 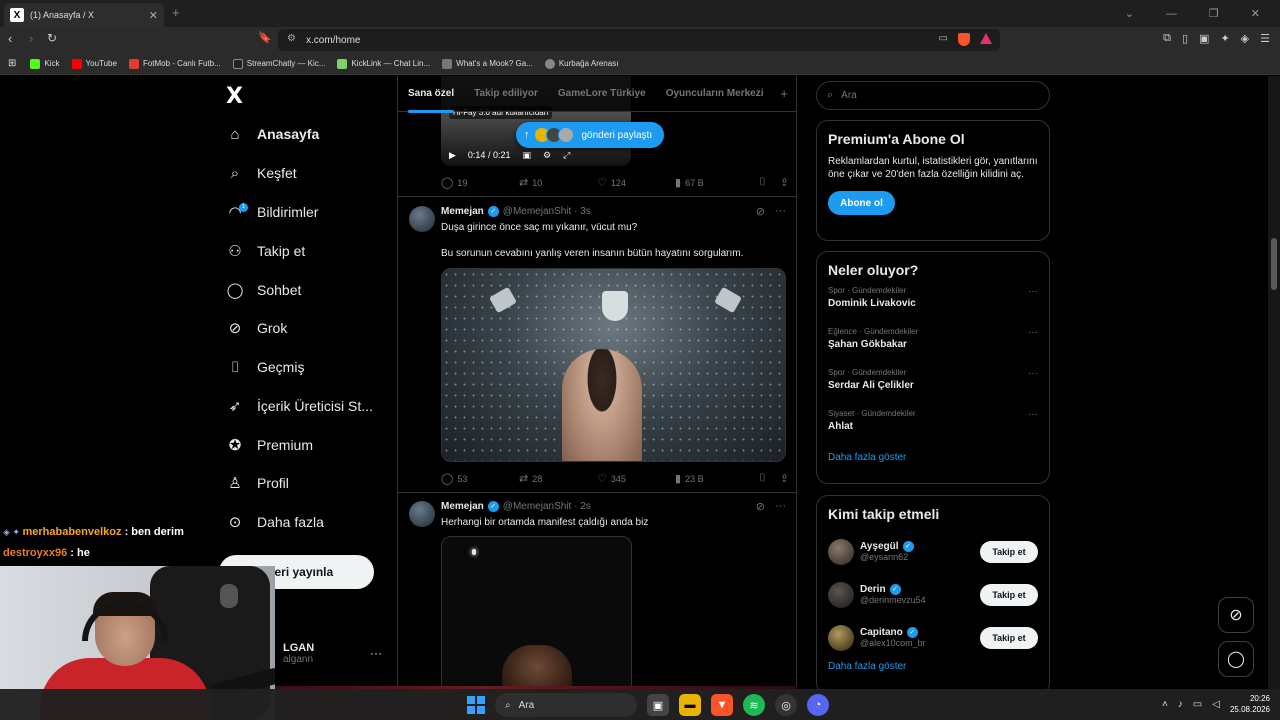 What do you see at coordinates (1129, 13) in the screenshot?
I see `tab-list-icon: ⌄` at bounding box center [1129, 13].